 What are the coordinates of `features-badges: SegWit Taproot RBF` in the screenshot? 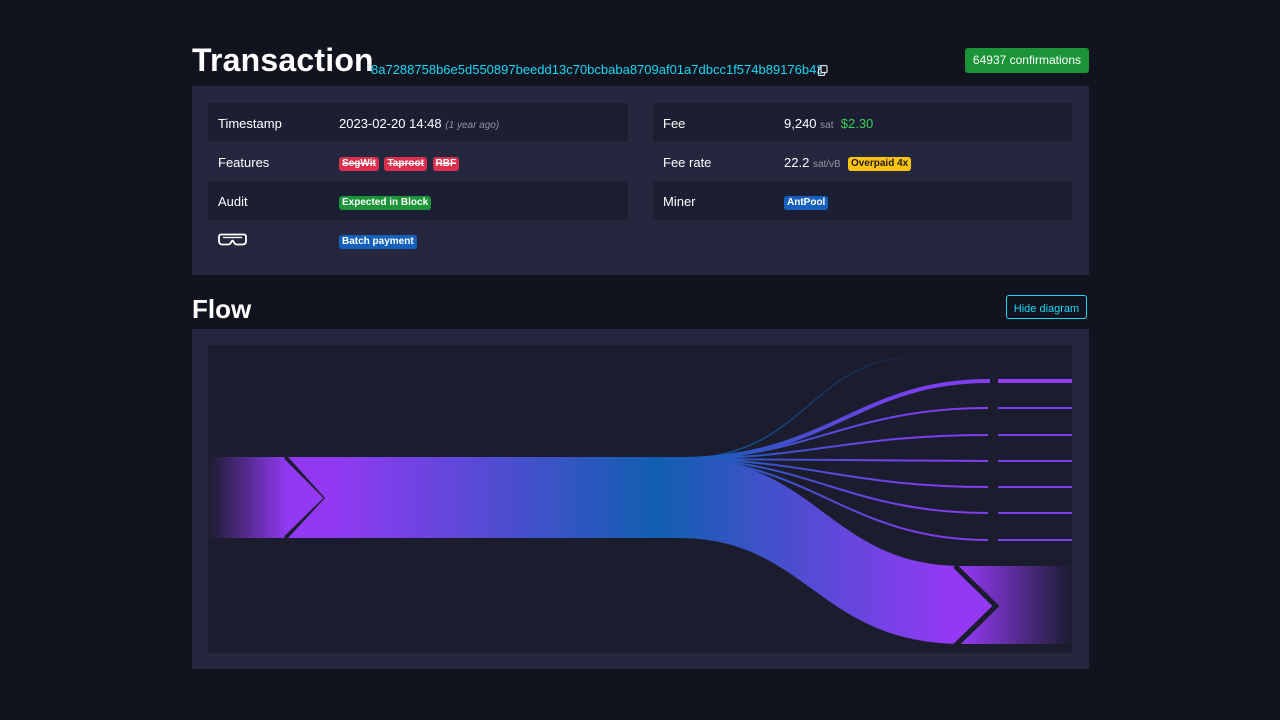 It's located at (400, 163).